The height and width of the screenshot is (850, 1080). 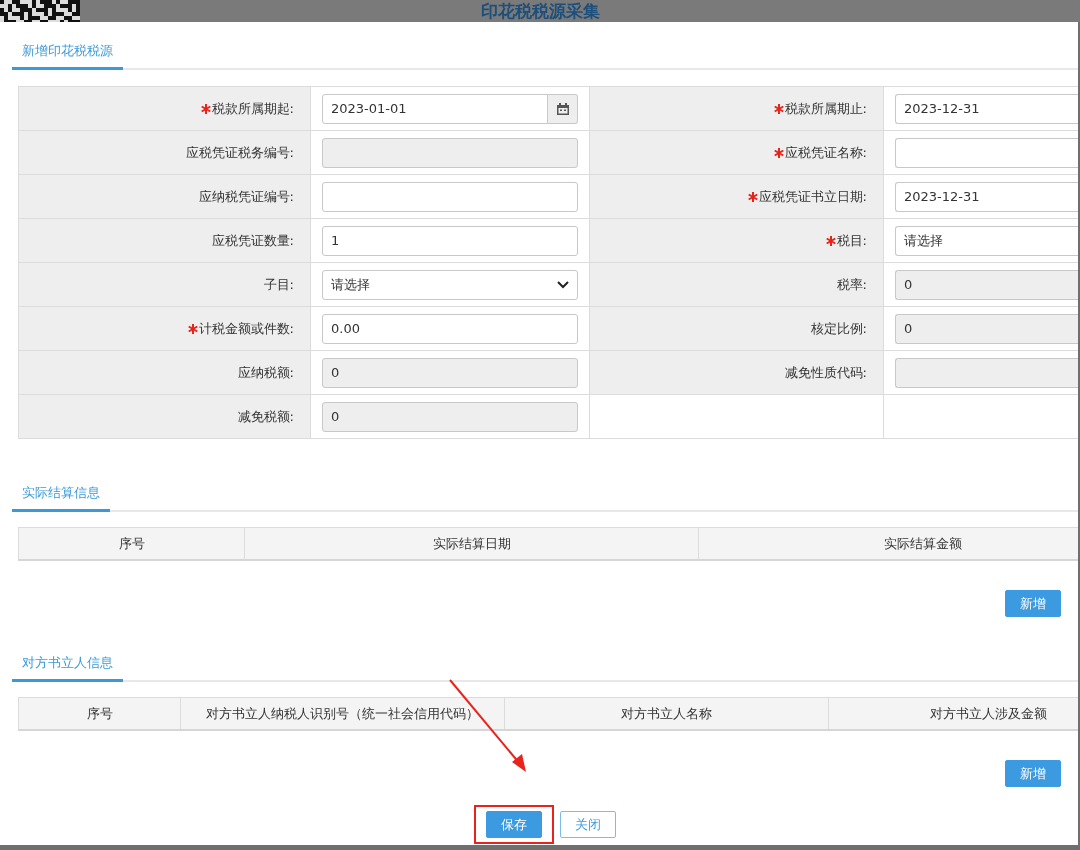 What do you see at coordinates (246, 196) in the screenshot?
I see `field-label: 应纳税凭证编号:` at bounding box center [246, 196].